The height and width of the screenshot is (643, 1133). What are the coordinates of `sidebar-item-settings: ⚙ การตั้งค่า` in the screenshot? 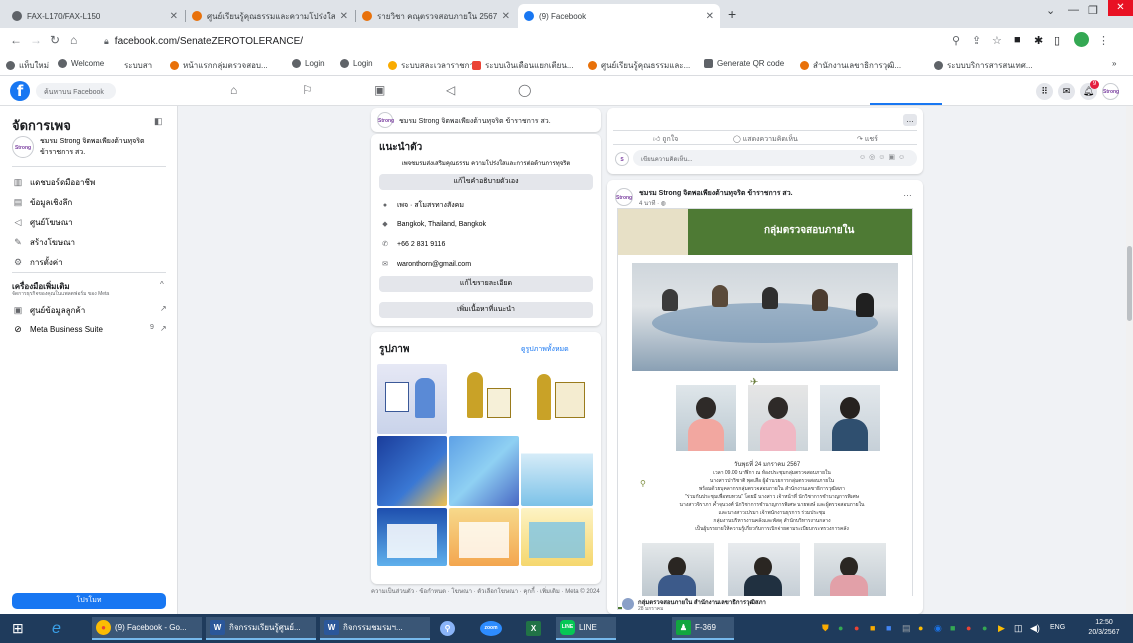 It's located at (37, 262).